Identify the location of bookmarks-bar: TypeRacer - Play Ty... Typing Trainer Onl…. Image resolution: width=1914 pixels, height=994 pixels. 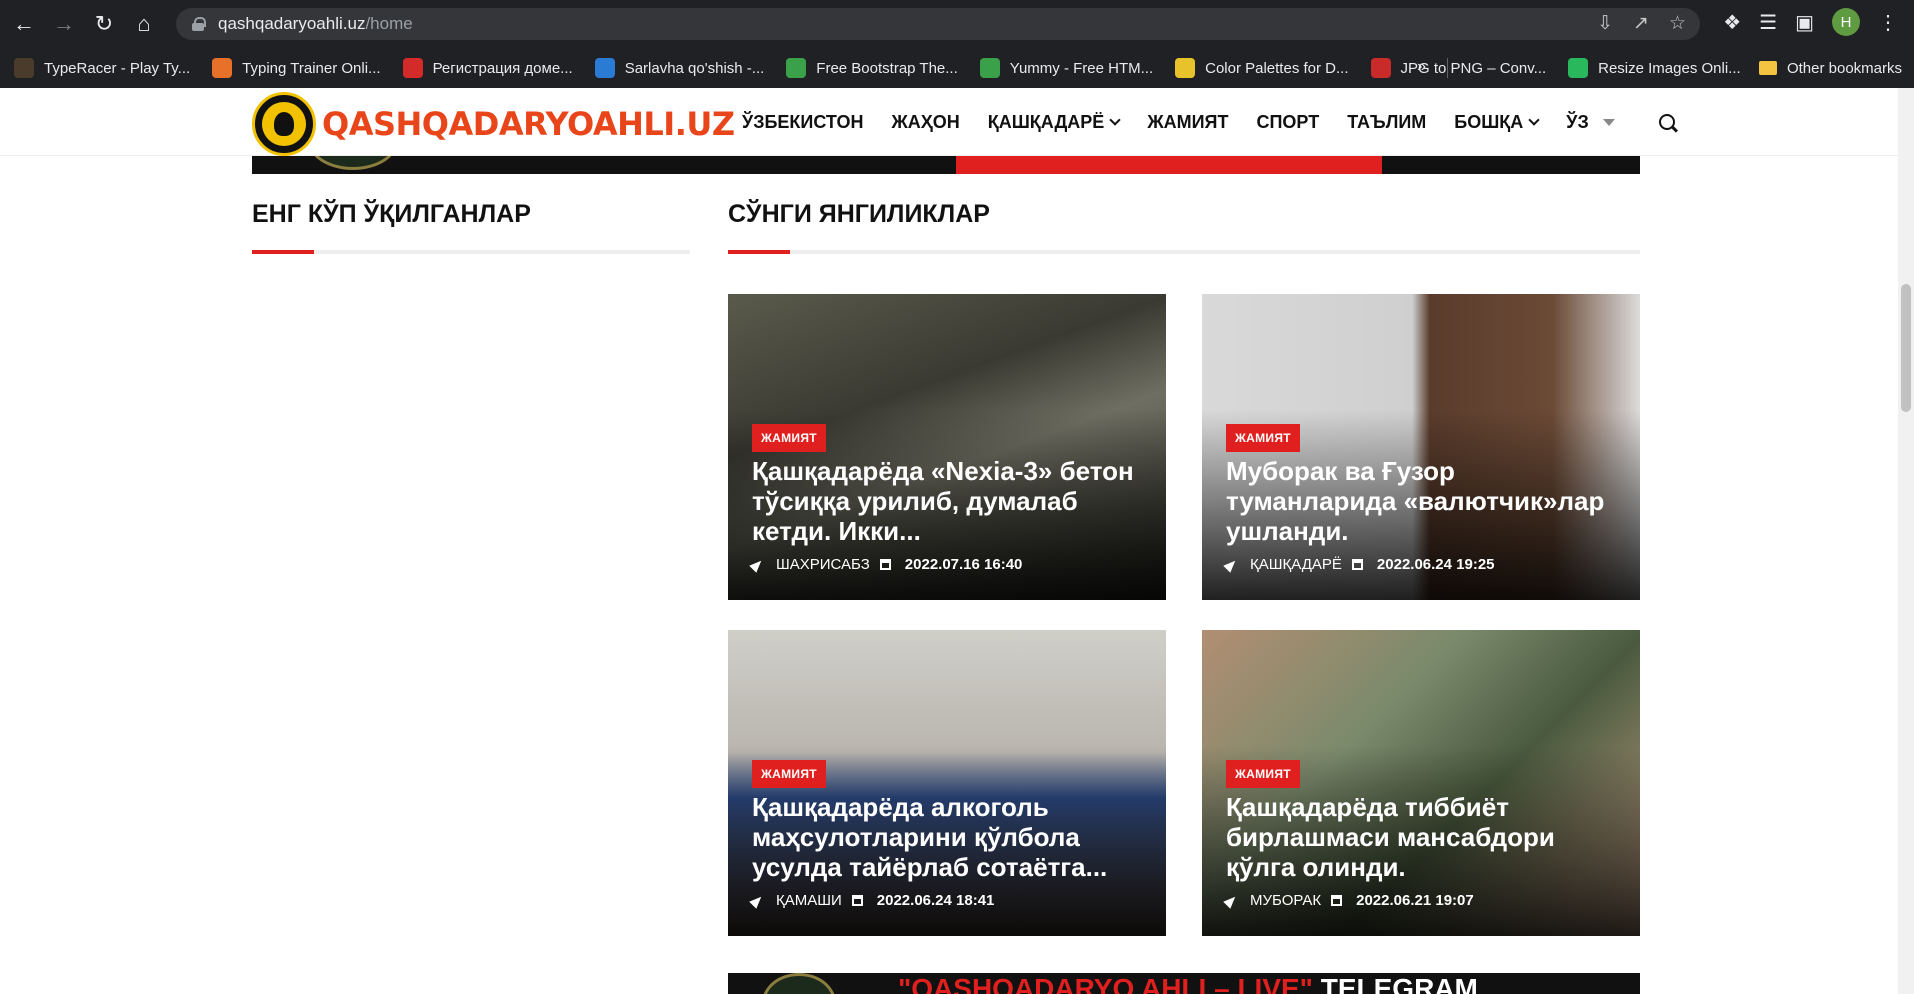
(957, 68).